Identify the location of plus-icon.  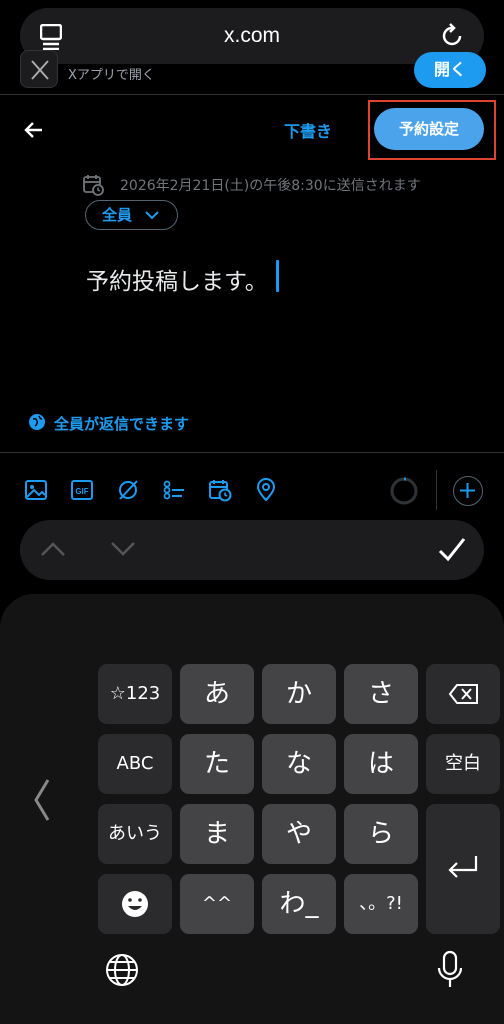
(467, 490).